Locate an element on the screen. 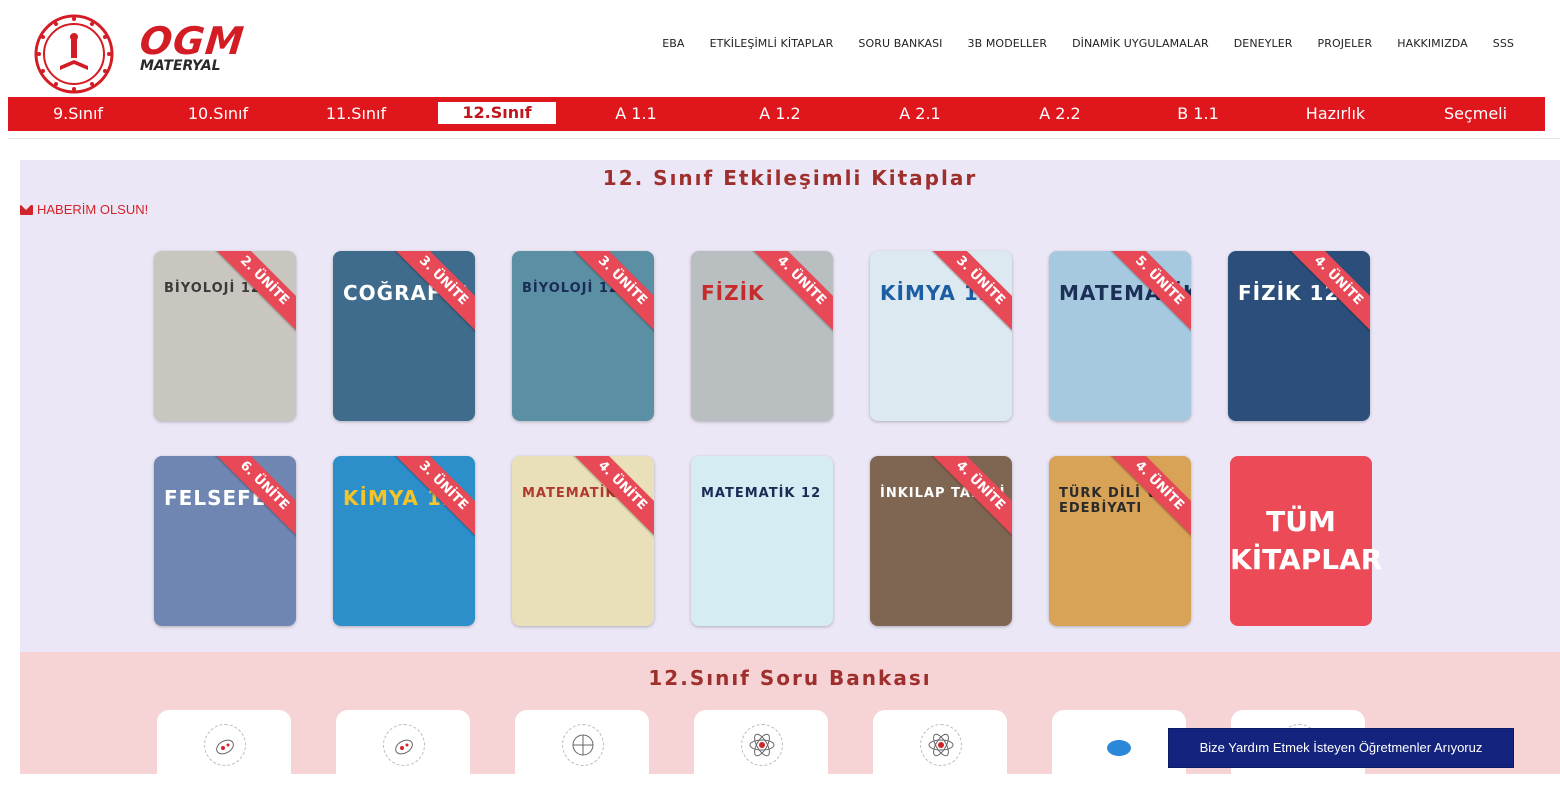  brand-name: OGM is located at coordinates (192, 41).